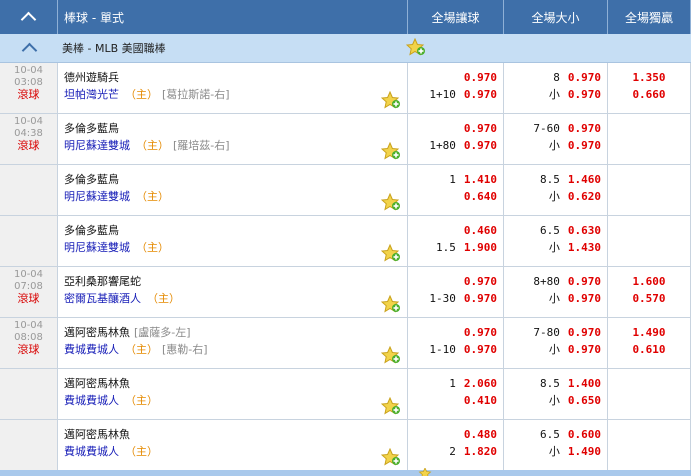 The width and height of the screenshot is (691, 476). What do you see at coordinates (455, 179) in the screenshot?
I see `handicap-line: 1 1.410` at bounding box center [455, 179].